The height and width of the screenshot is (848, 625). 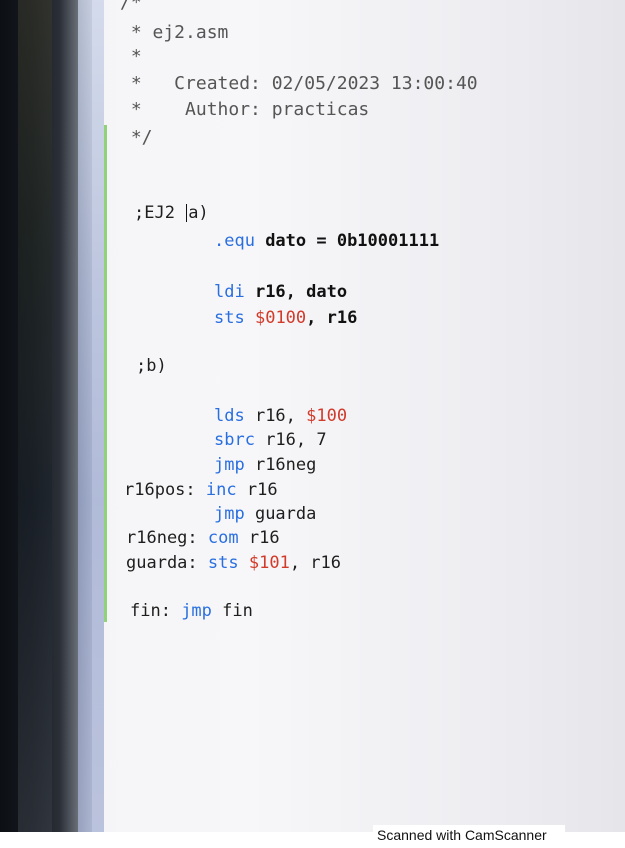 I want to click on section-a-label: ;EJ2, so click(x=160, y=213).